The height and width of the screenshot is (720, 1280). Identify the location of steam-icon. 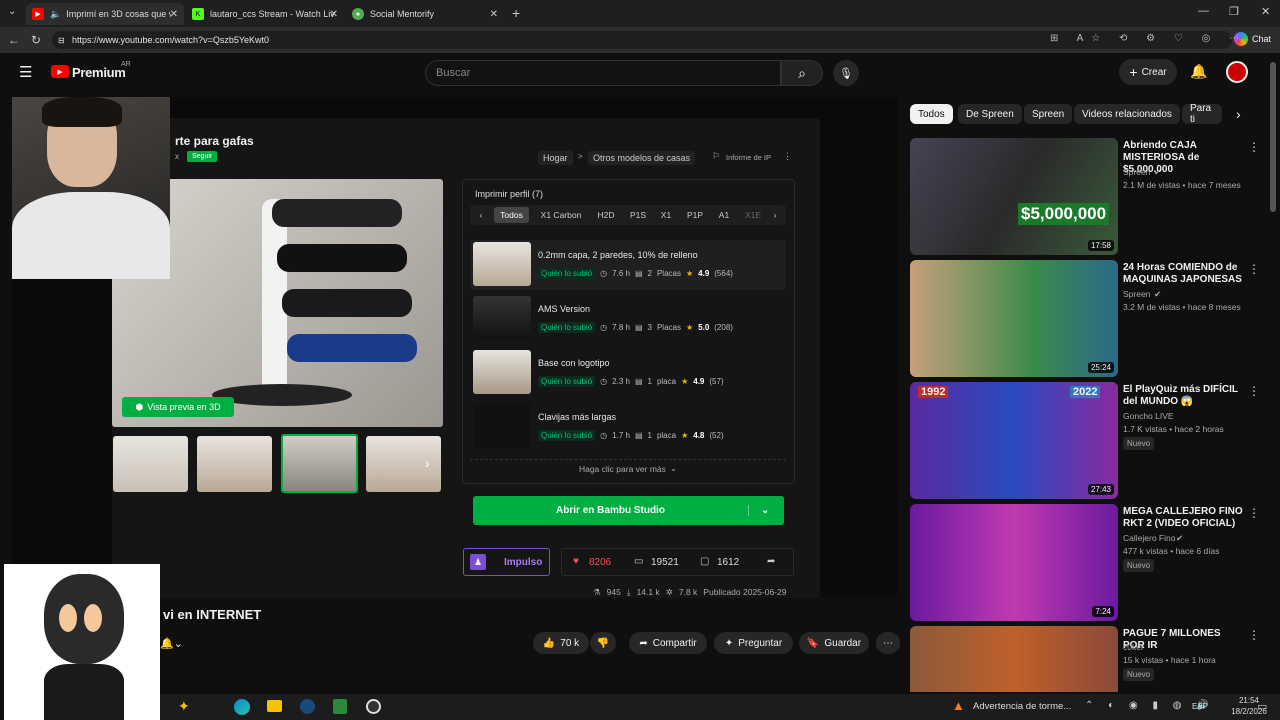
(307, 706).